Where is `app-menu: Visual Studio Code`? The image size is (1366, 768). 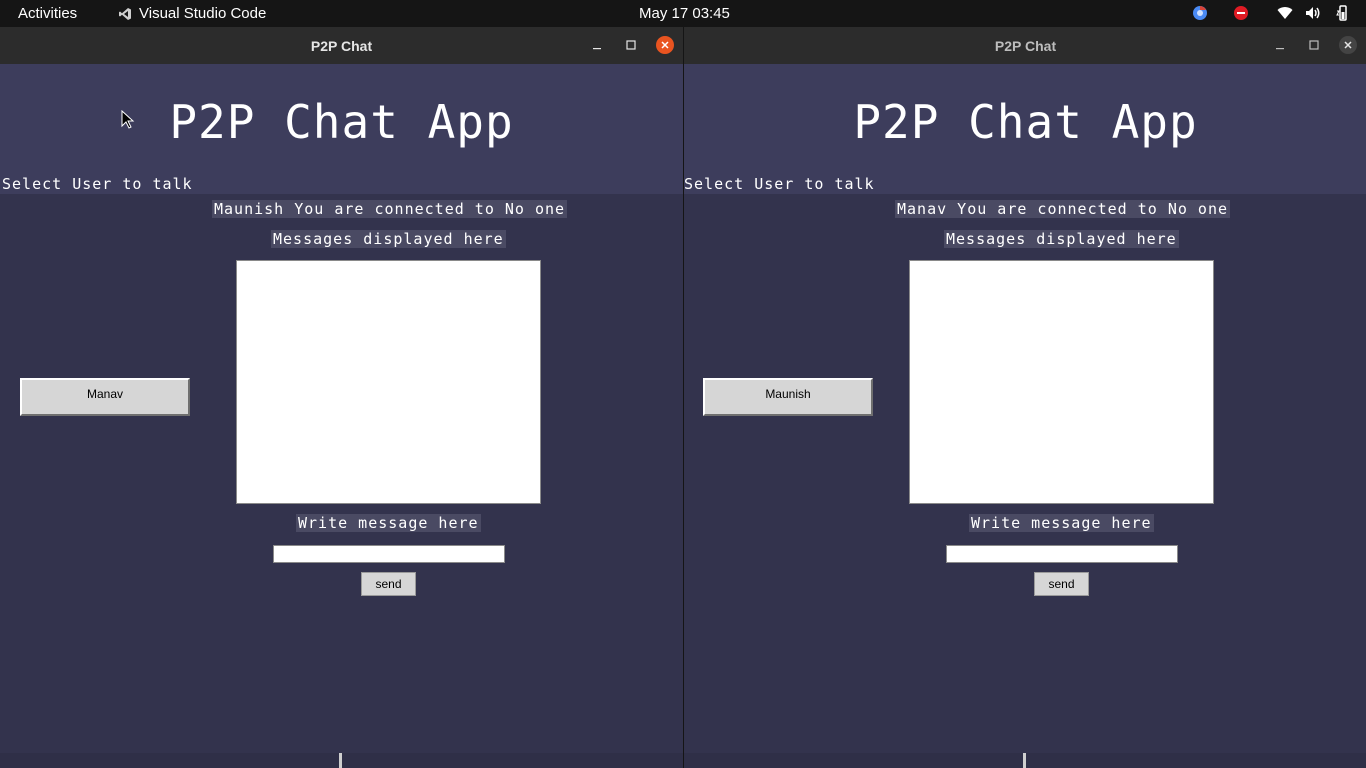
app-menu: Visual Studio Code is located at coordinates (192, 13).